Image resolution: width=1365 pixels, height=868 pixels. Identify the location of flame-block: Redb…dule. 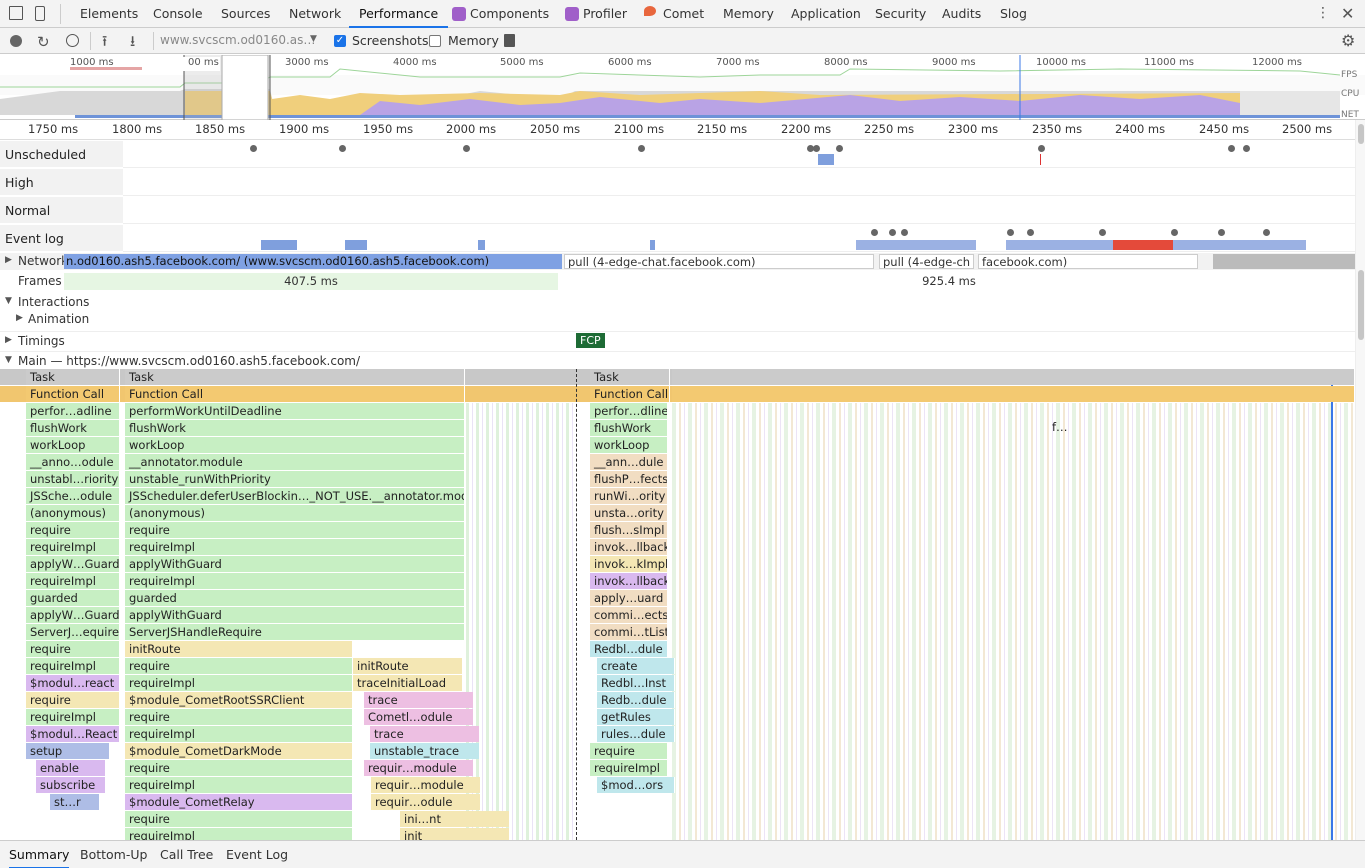
(636, 700).